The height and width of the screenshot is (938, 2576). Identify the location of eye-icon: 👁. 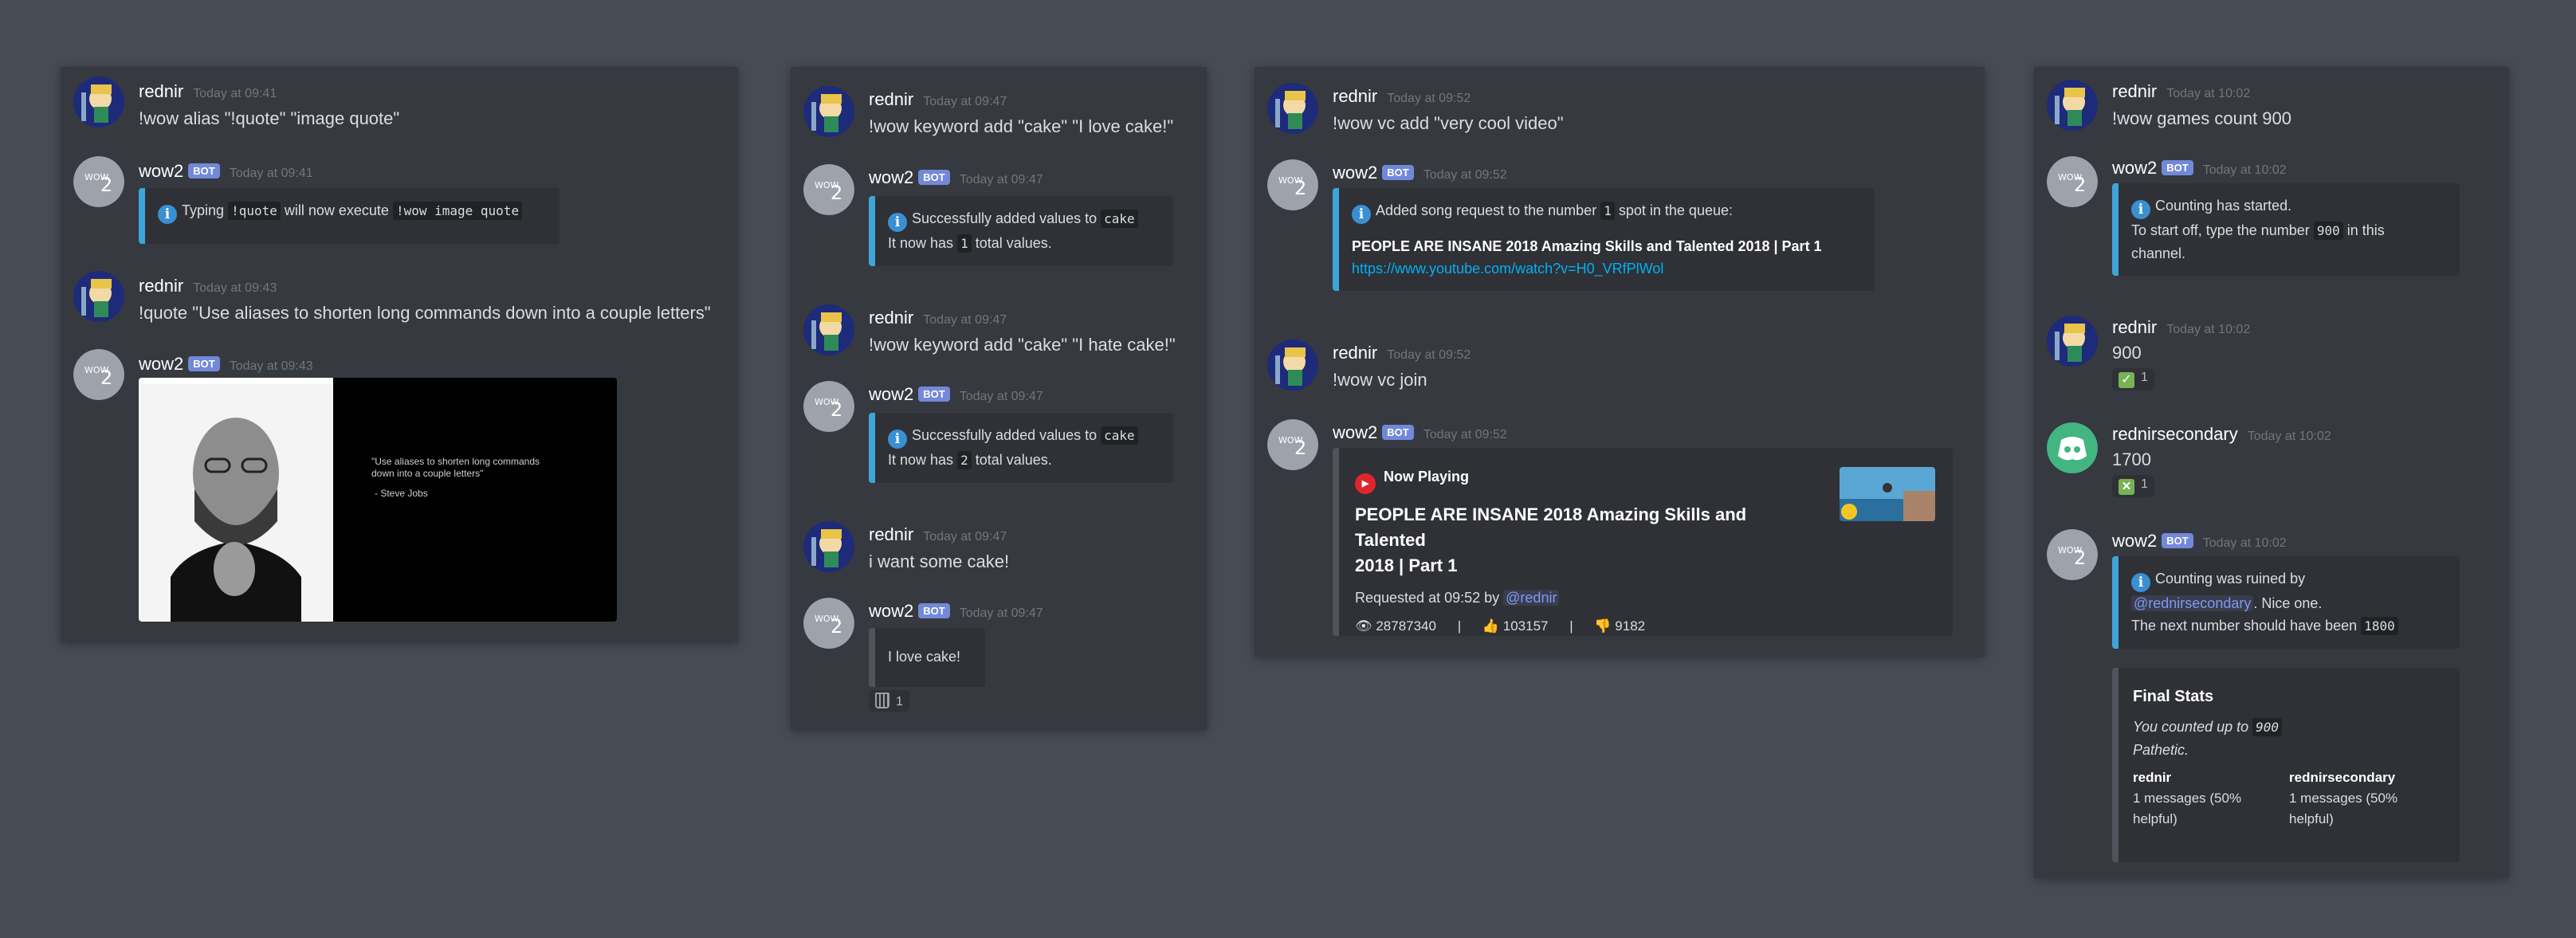
(1363, 626).